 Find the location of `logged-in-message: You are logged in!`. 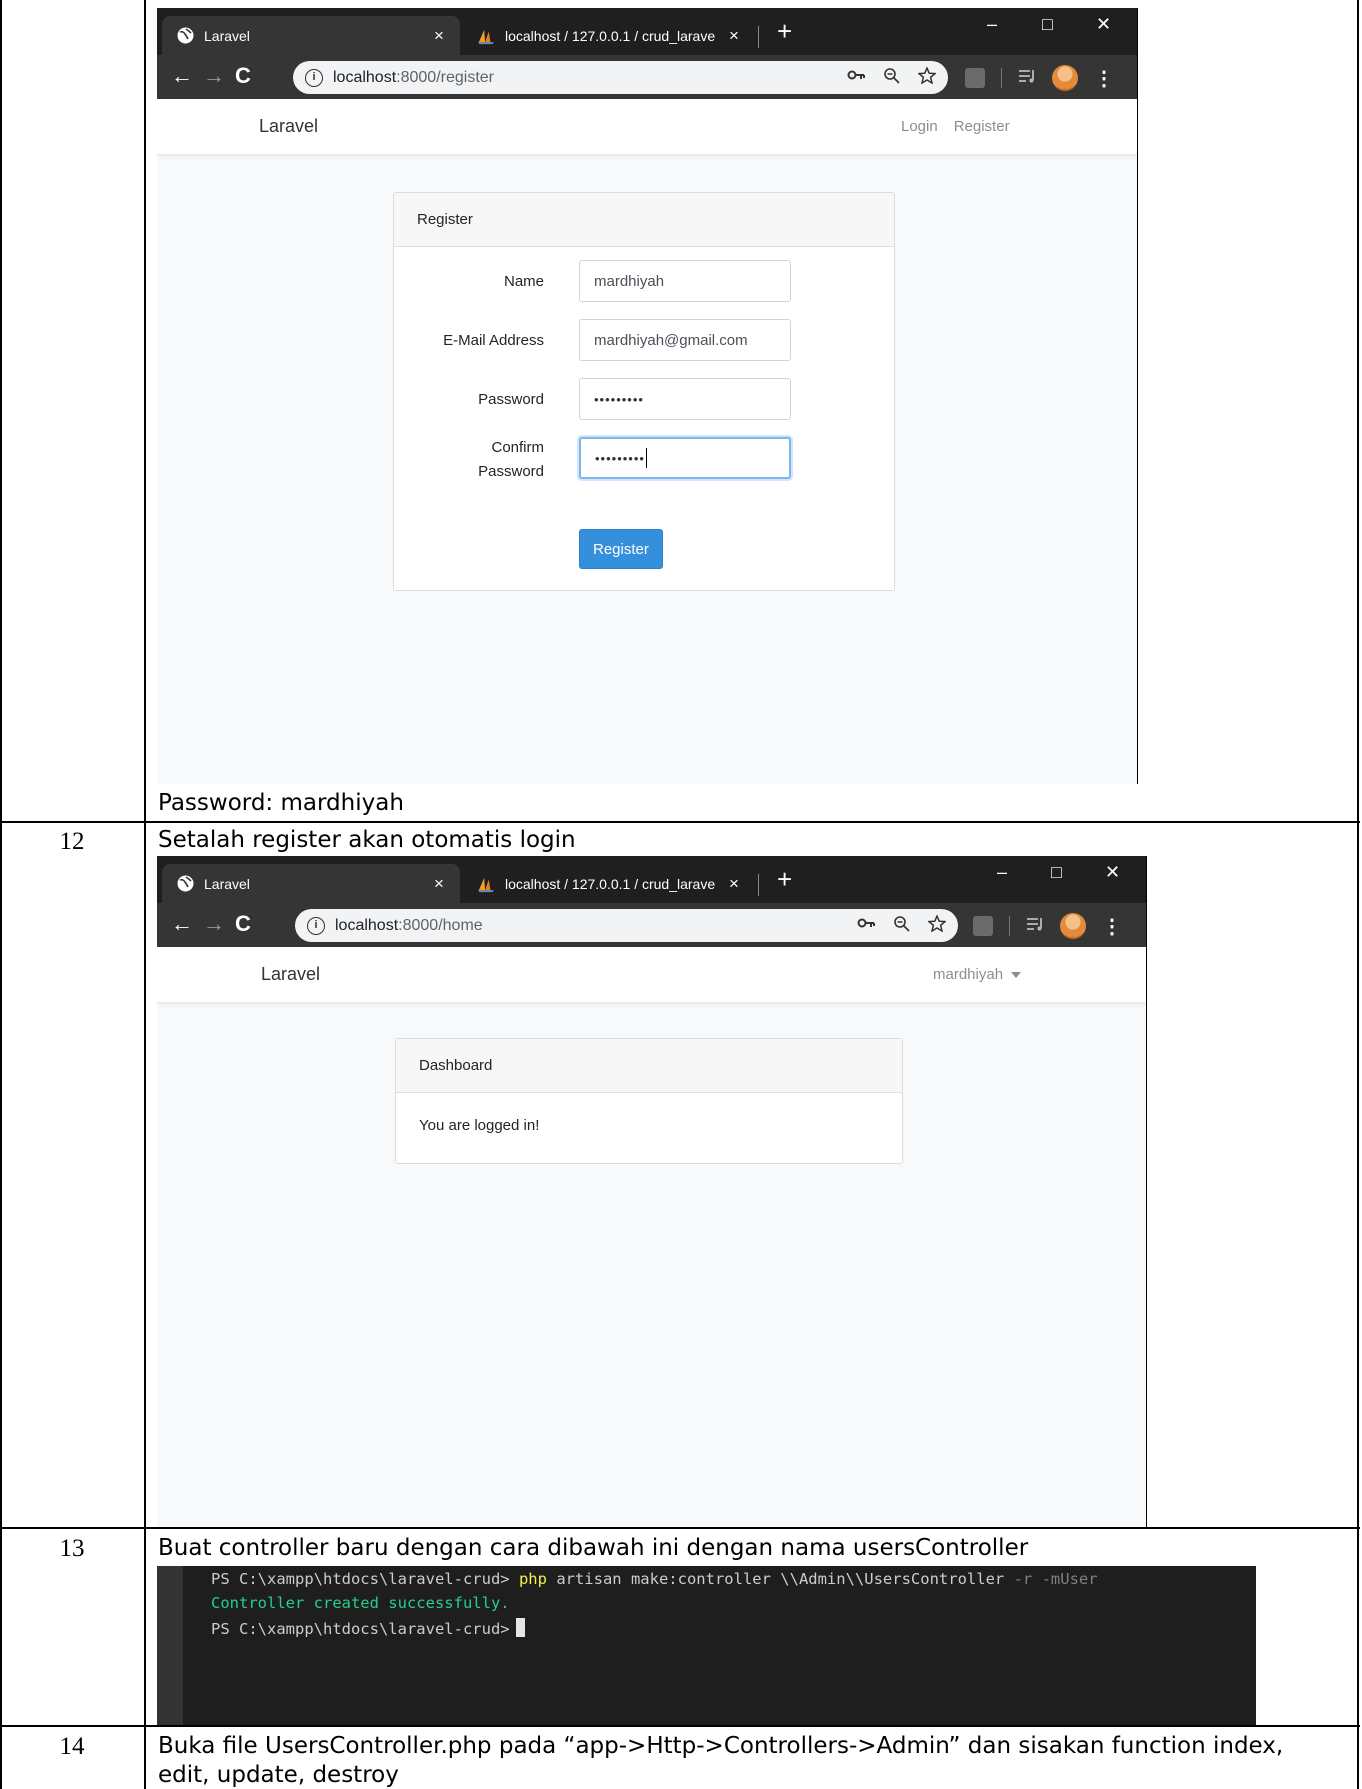

logged-in-message: You are logged in! is located at coordinates (479, 1125).